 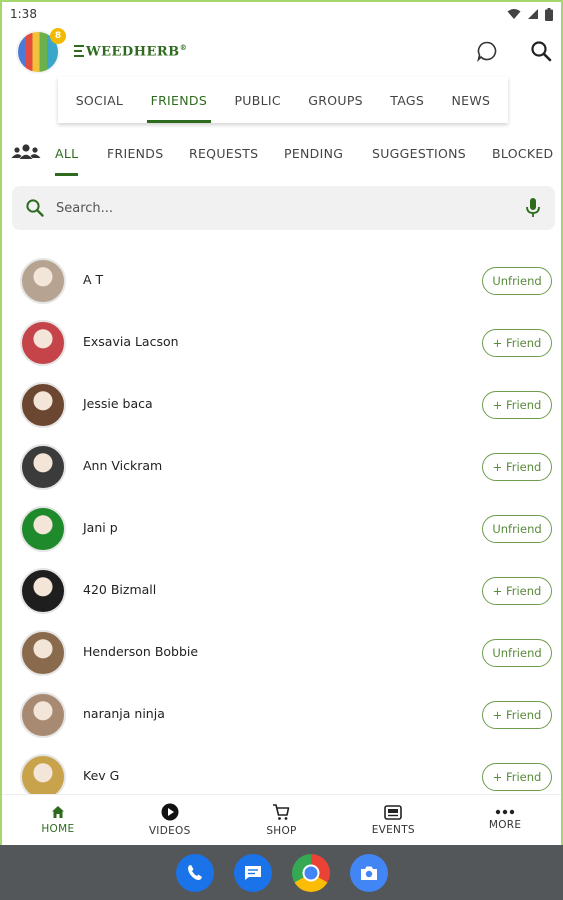 What do you see at coordinates (135, 153) in the screenshot?
I see `subtab-friends: FRIENDS` at bounding box center [135, 153].